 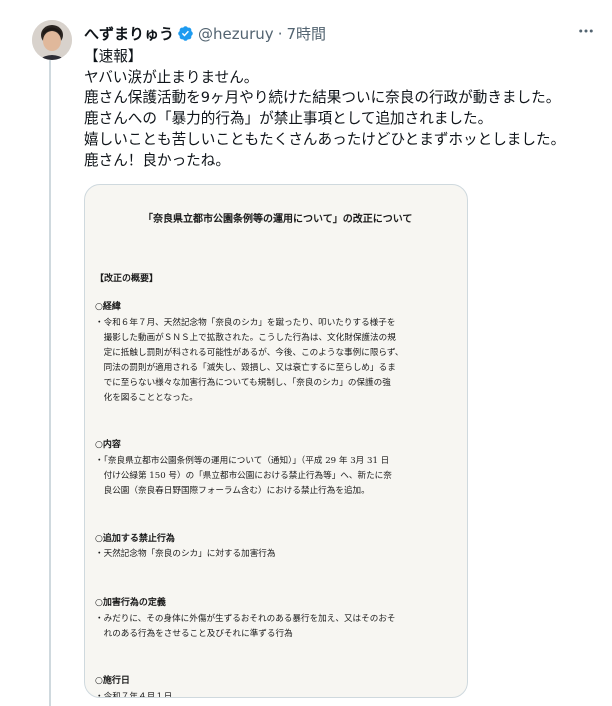 I want to click on tweet-text-line: 嬉しいことも苦しいこともたくさんあったけどひとまずホッとしました。, so click(x=325, y=139).